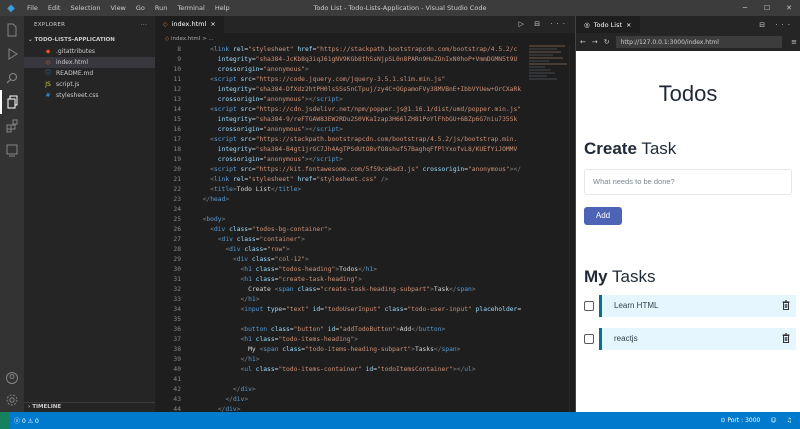  What do you see at coordinates (607, 42) in the screenshot?
I see `reload-icon: ↻` at bounding box center [607, 42].